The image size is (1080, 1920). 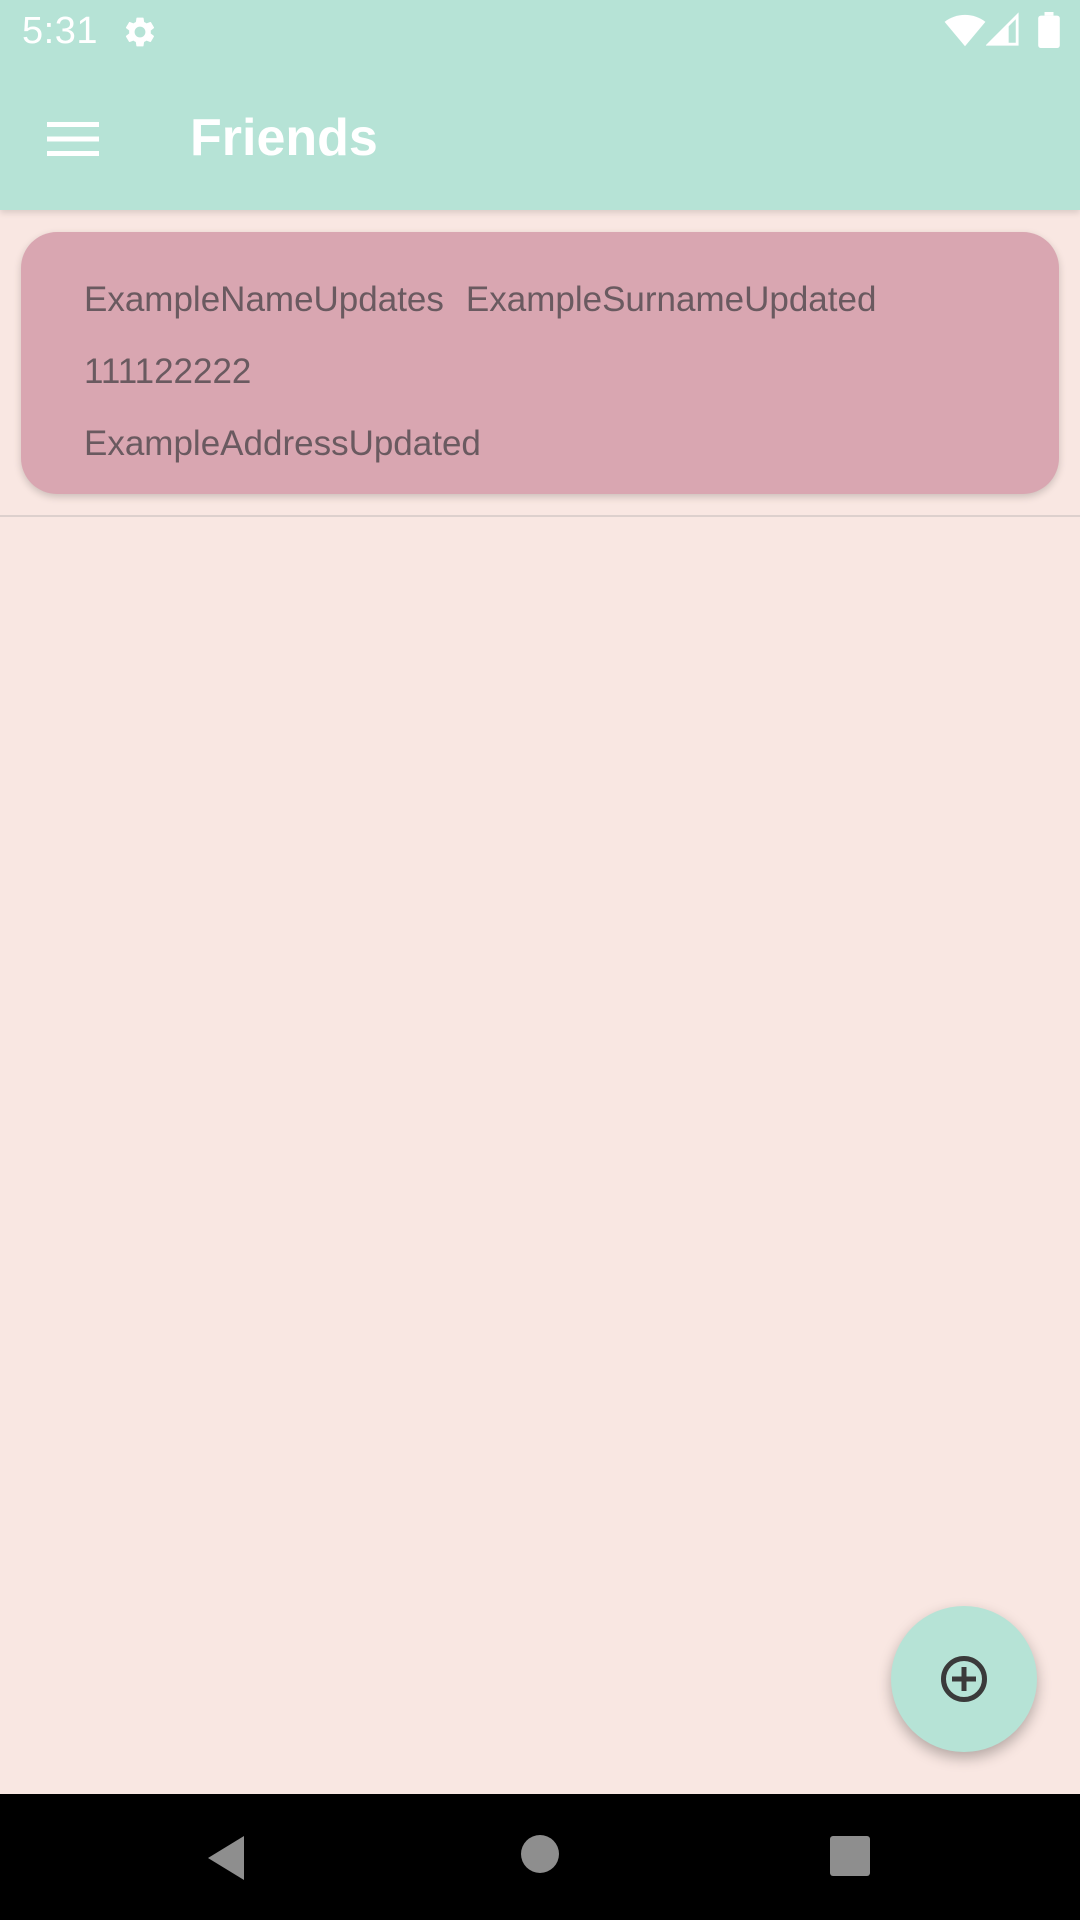 I want to click on battery-icon, so click(x=1049, y=30).